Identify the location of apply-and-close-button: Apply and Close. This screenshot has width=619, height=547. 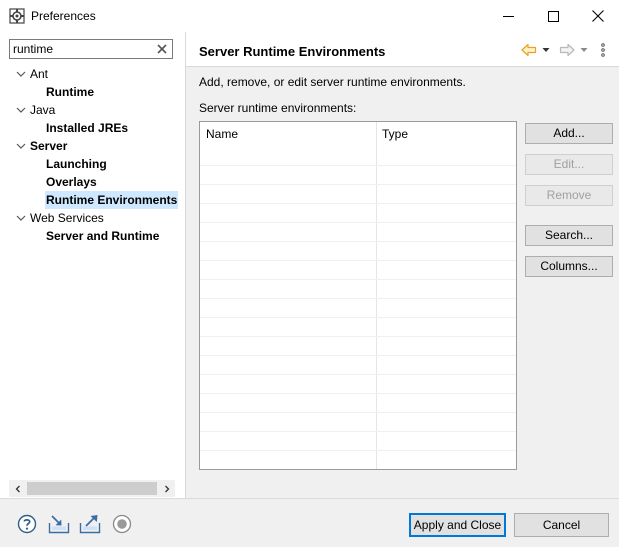
(457, 525).